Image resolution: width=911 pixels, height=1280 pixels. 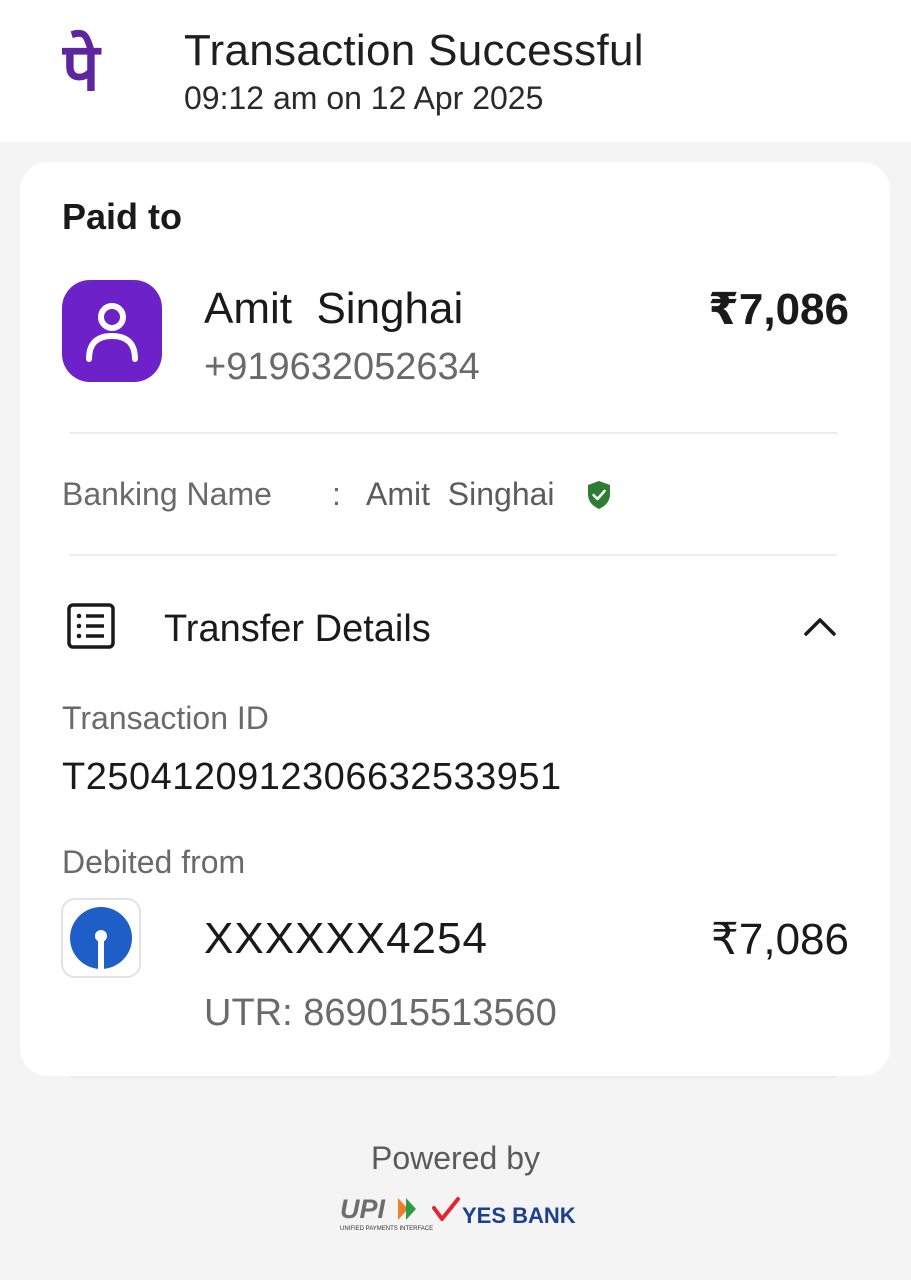 What do you see at coordinates (364, 98) in the screenshot?
I see `transaction-timestamp: 09:12 am on 12 Apr 2025` at bounding box center [364, 98].